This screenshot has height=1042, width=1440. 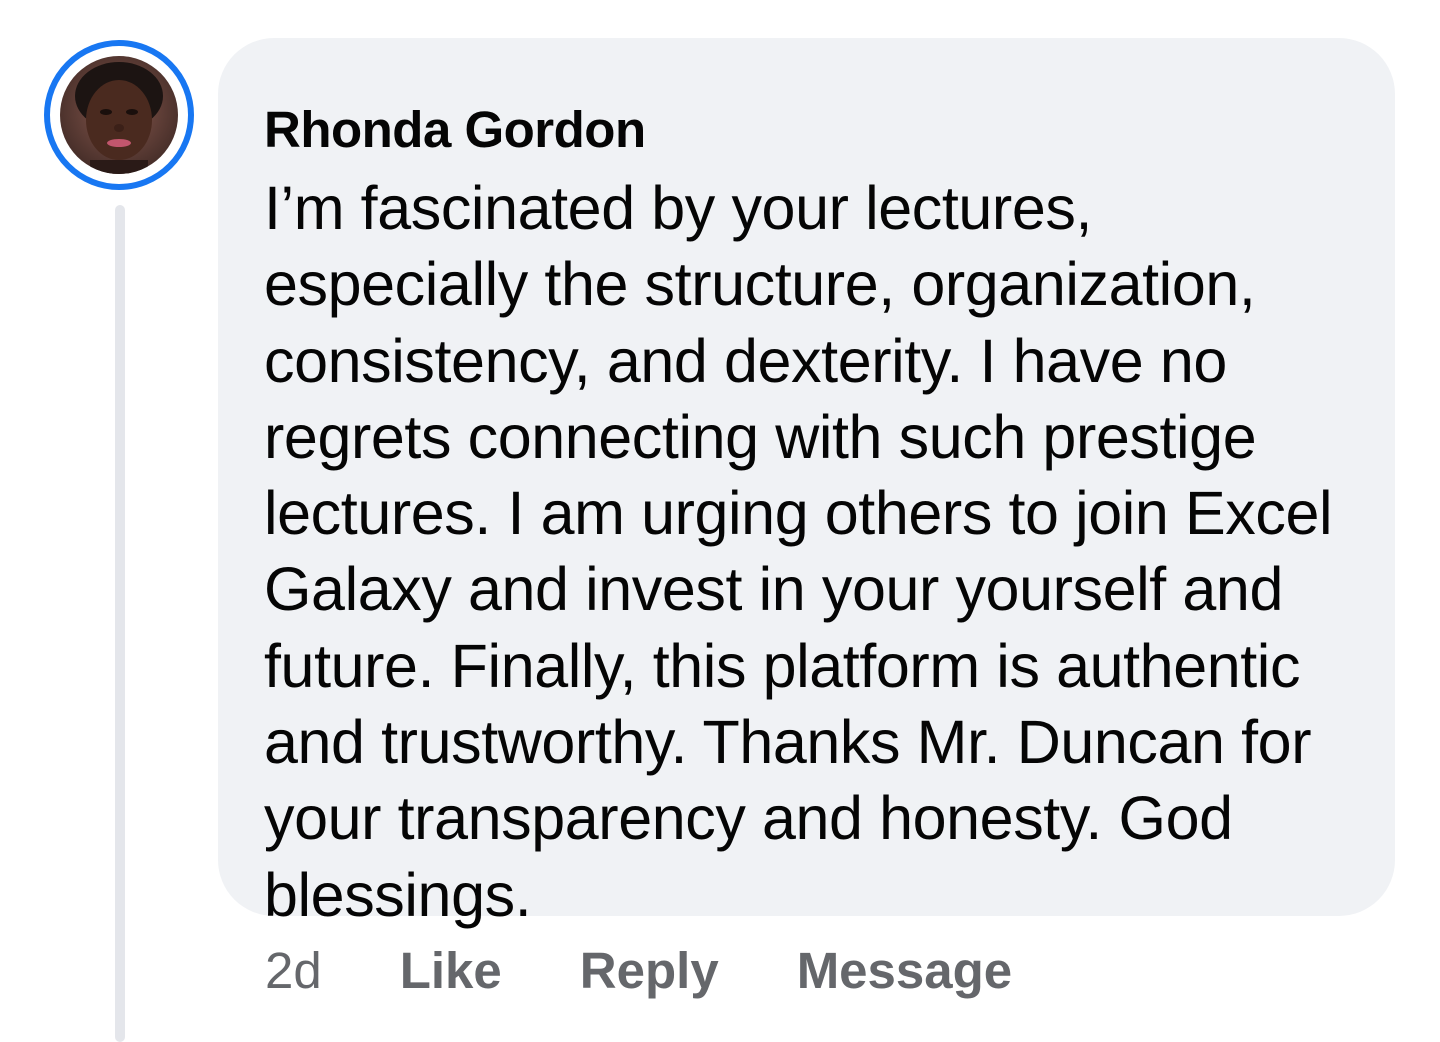 I want to click on avatar-photo, so click(x=119, y=115).